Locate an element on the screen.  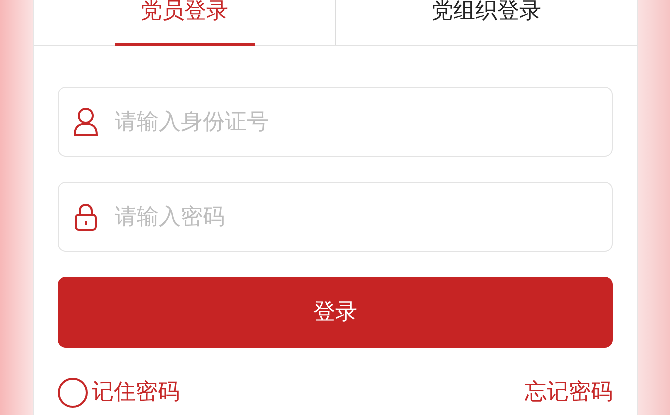
lock-icon is located at coordinates (86, 217).